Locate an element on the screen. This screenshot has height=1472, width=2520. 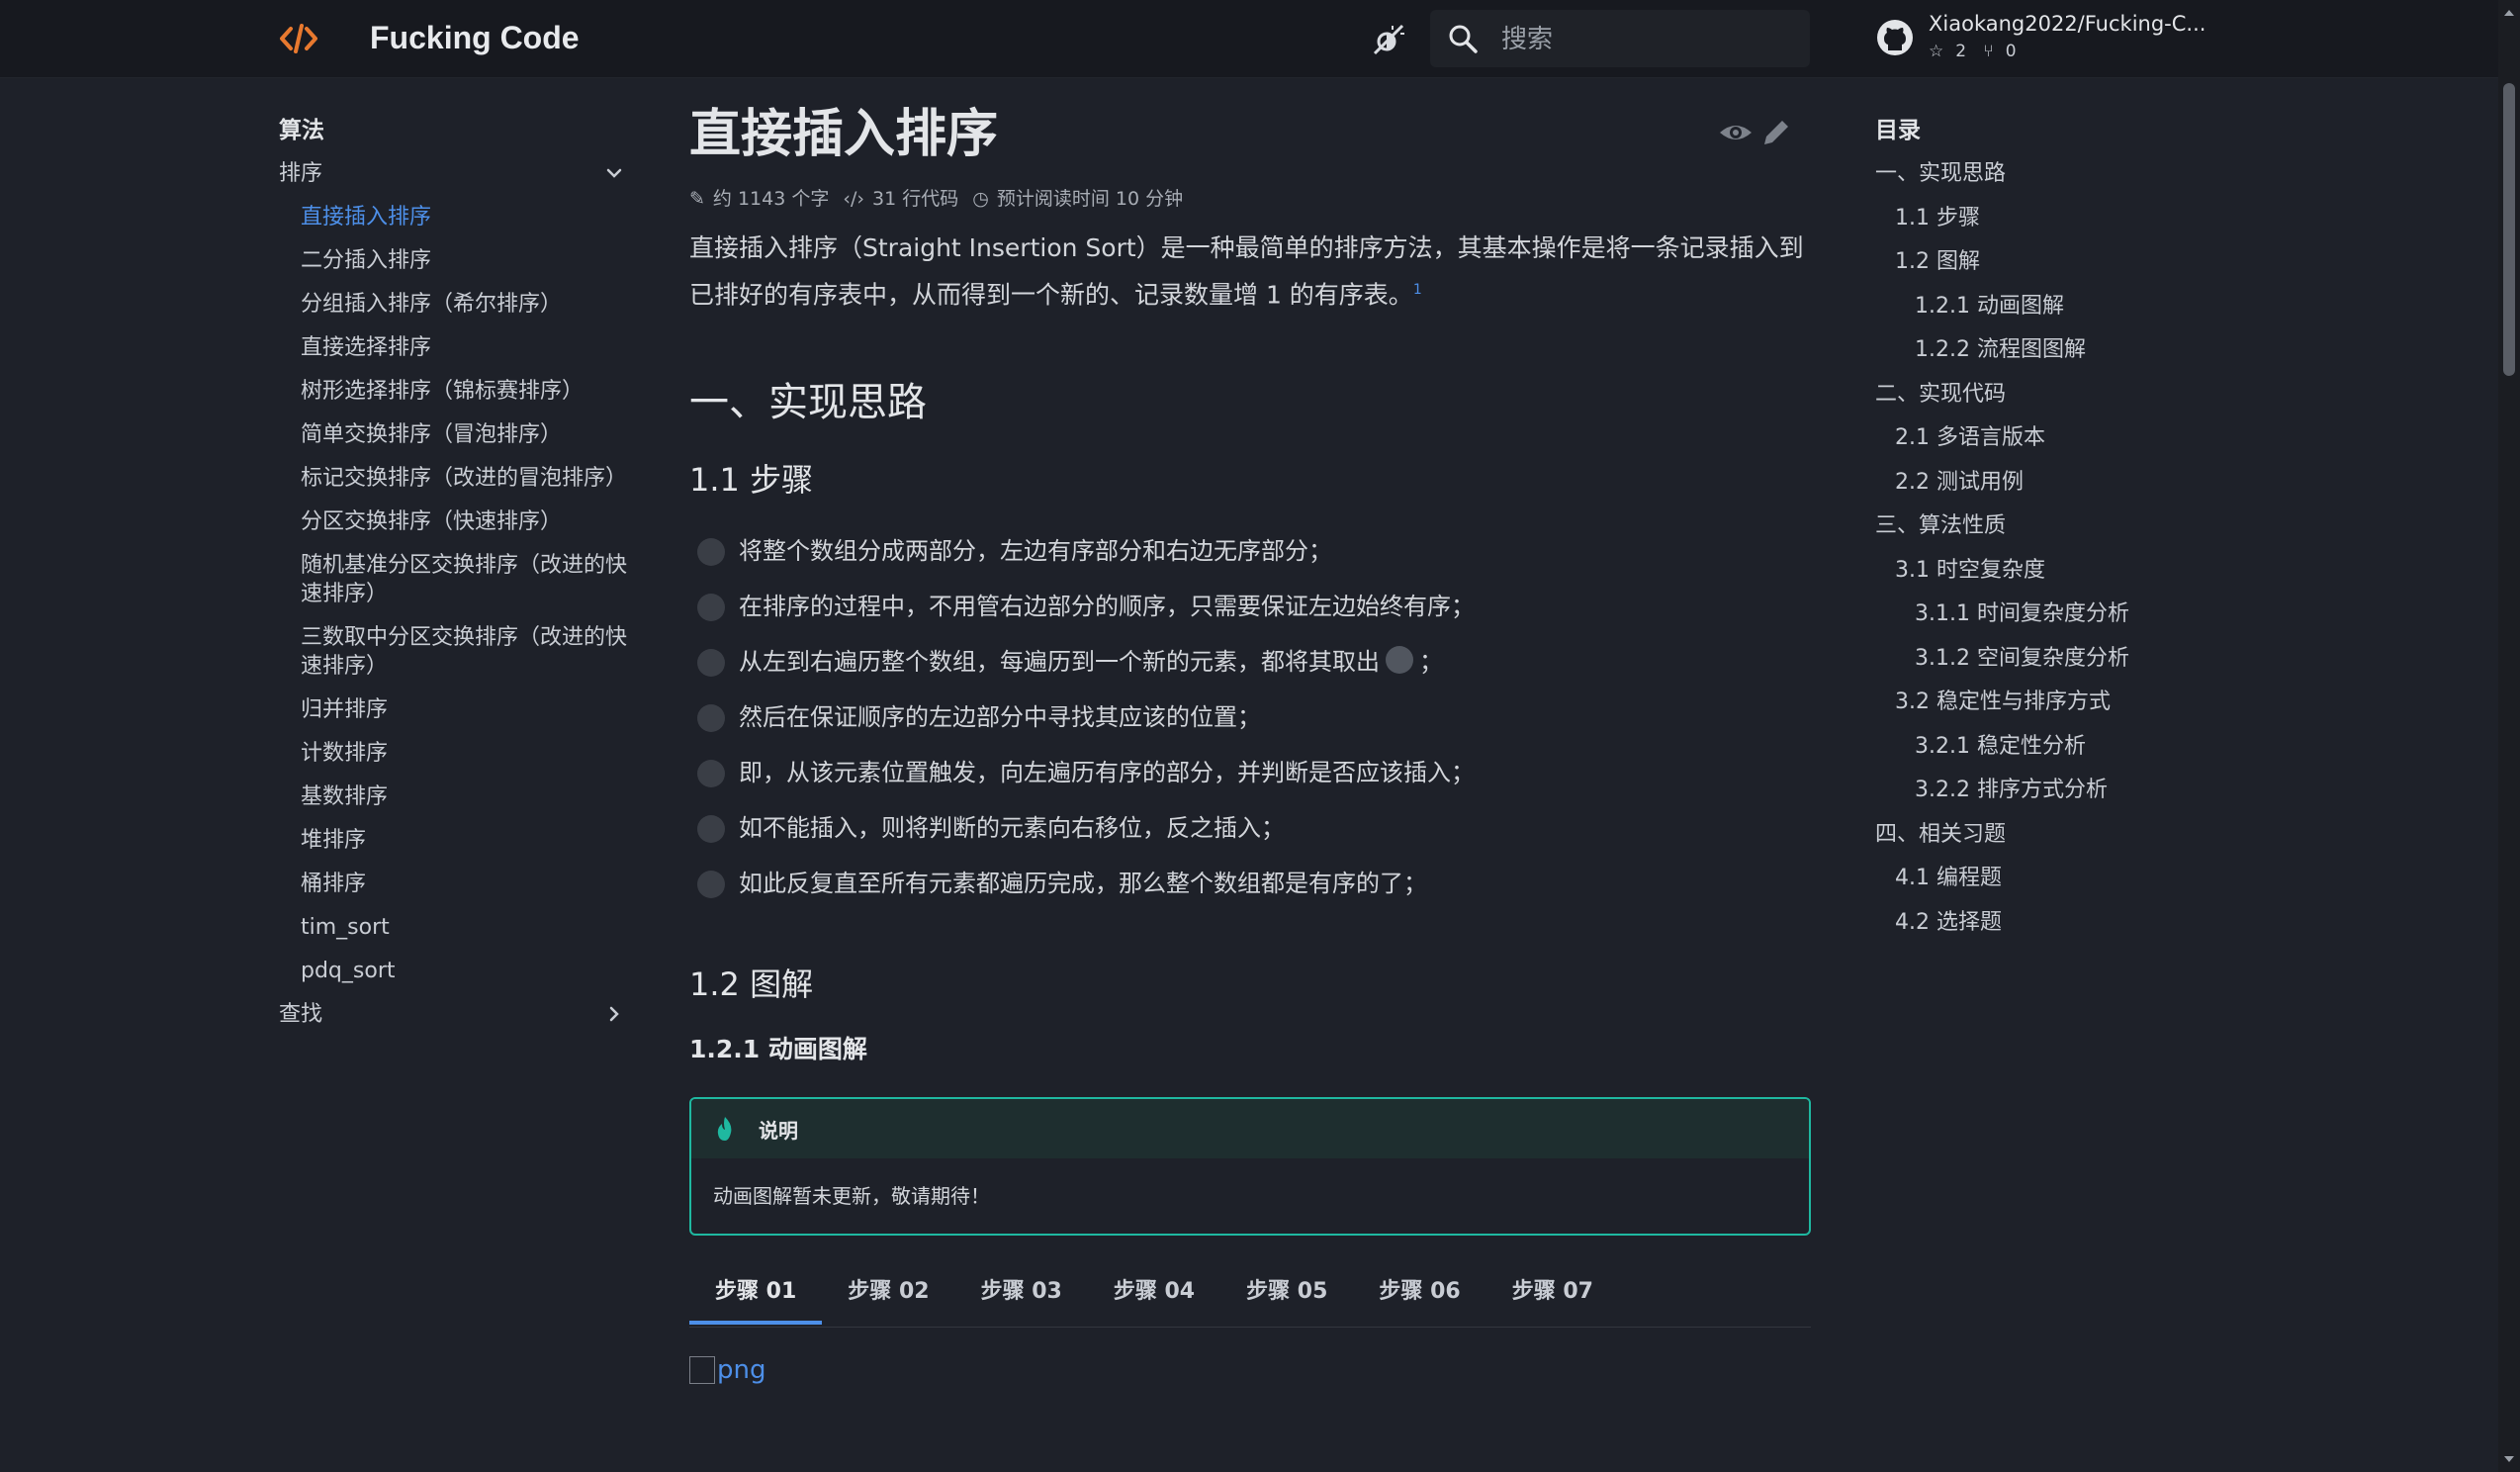
list-item: 如此反复直至所有元素都遍历完成，那么整个数组都是有序的了； is located at coordinates (1254, 883).